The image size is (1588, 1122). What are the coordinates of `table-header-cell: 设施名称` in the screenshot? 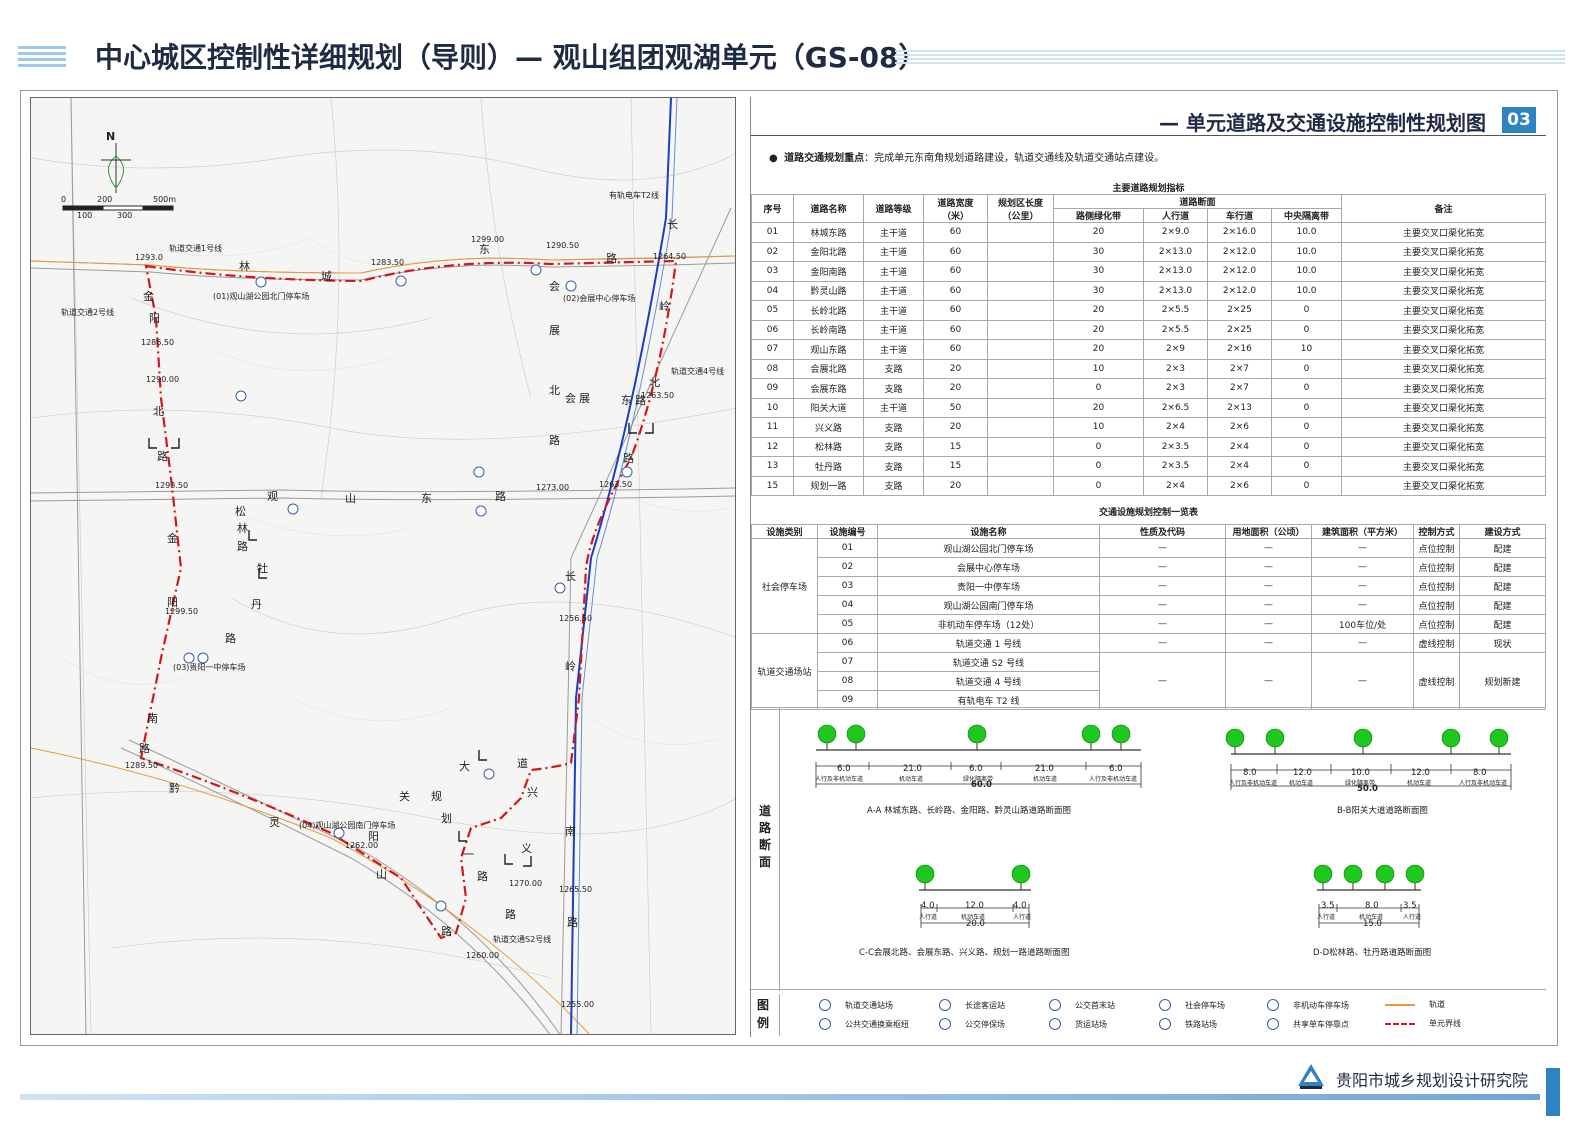 It's located at (988, 531).